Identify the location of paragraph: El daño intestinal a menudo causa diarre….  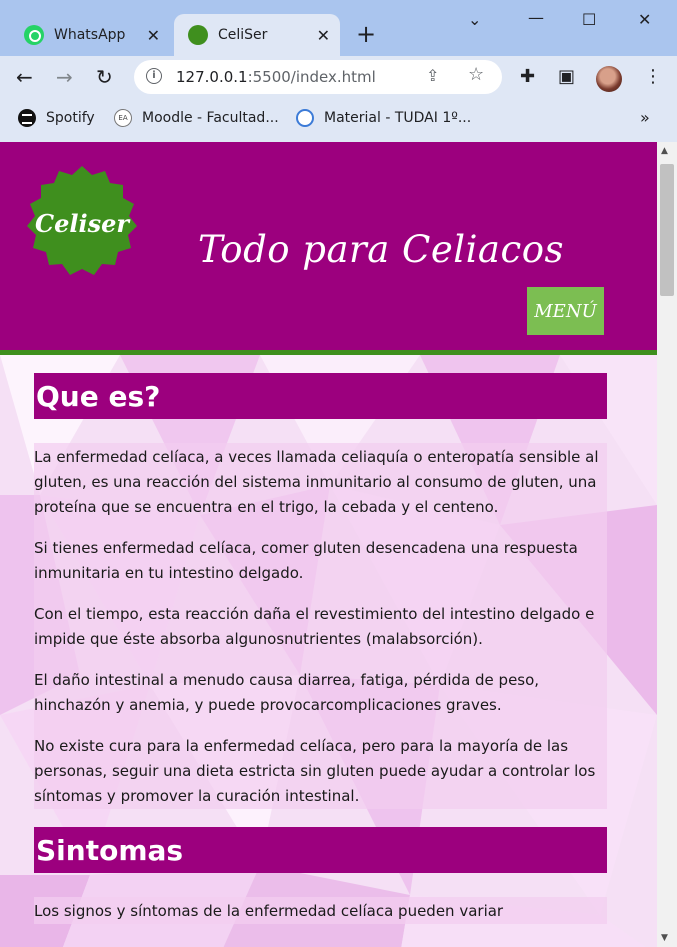
(287, 692).